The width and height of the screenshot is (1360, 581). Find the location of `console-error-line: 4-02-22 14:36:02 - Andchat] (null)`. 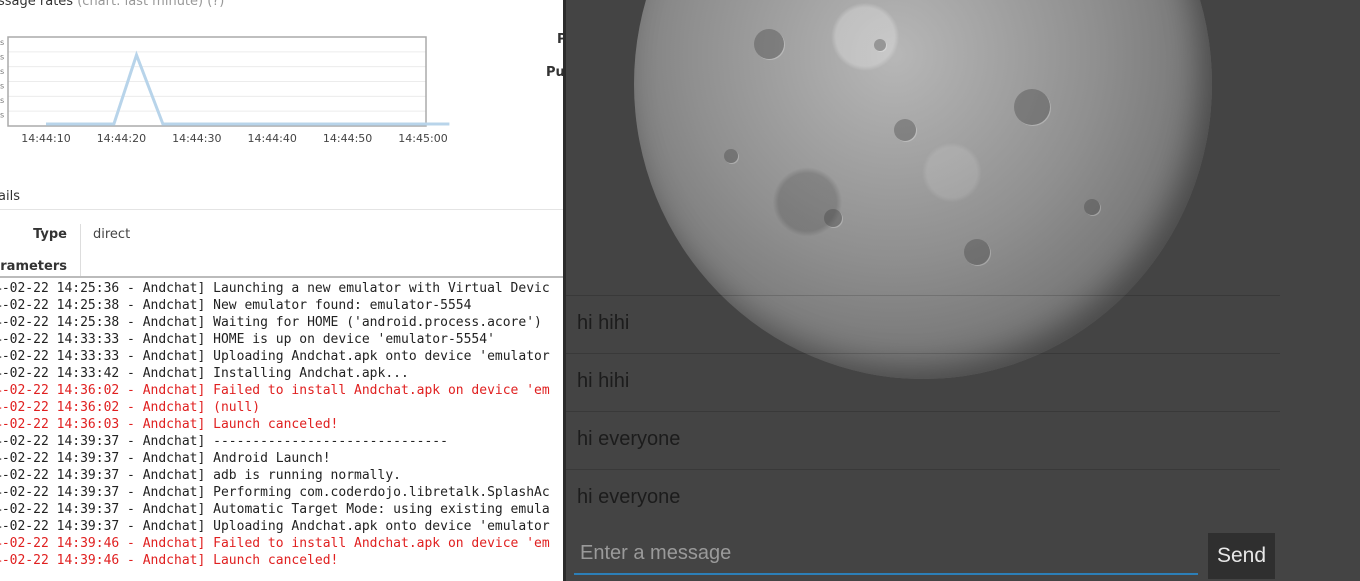

console-error-line: 4-02-22 14:36:02 - Andchat] (null) is located at coordinates (130, 407).